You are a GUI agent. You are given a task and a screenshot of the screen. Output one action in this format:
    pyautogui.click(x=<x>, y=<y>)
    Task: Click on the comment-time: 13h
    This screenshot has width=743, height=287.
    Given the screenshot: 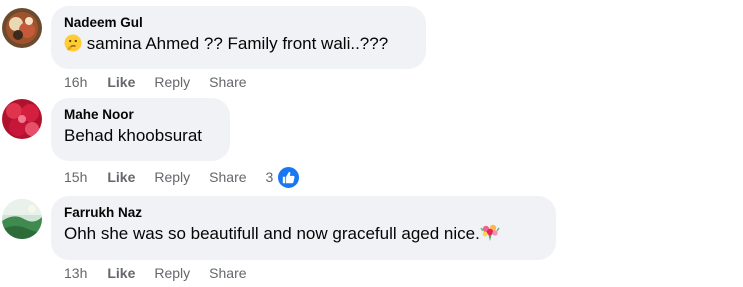 What is the action you would take?
    pyautogui.click(x=75, y=273)
    